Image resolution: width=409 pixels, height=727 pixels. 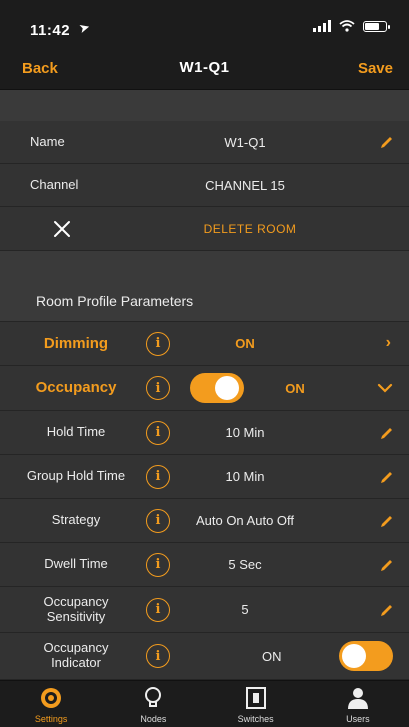 What do you see at coordinates (76, 343) in the screenshot?
I see `dimming-label: Dimming` at bounding box center [76, 343].